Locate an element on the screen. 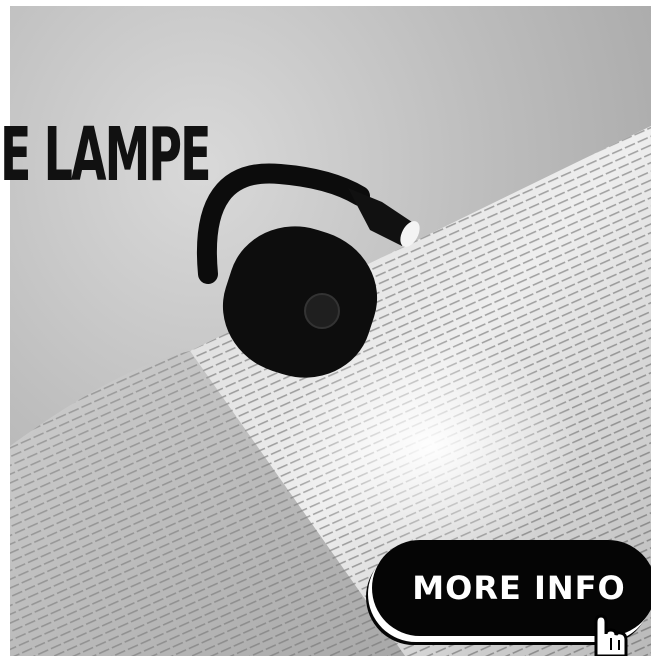  headline: E LAMPE is located at coordinates (106, 155).